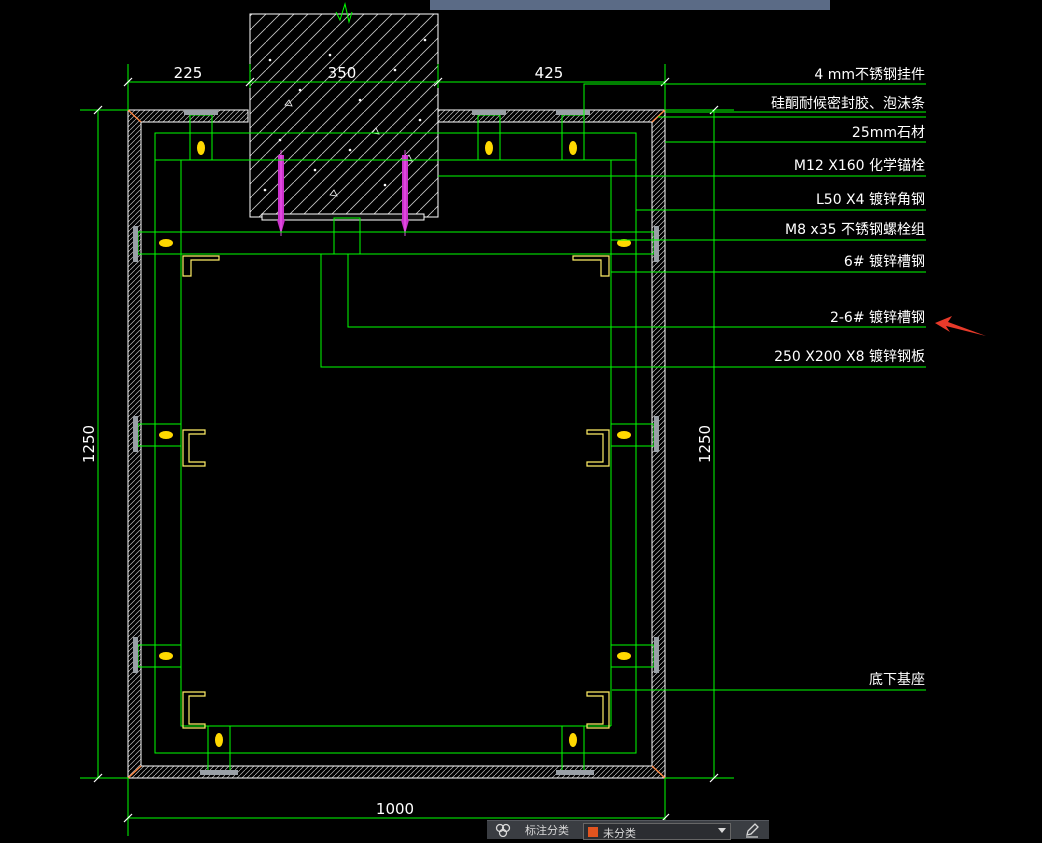  What do you see at coordinates (897, 679) in the screenshot?
I see `callout-base: 底下基座` at bounding box center [897, 679].